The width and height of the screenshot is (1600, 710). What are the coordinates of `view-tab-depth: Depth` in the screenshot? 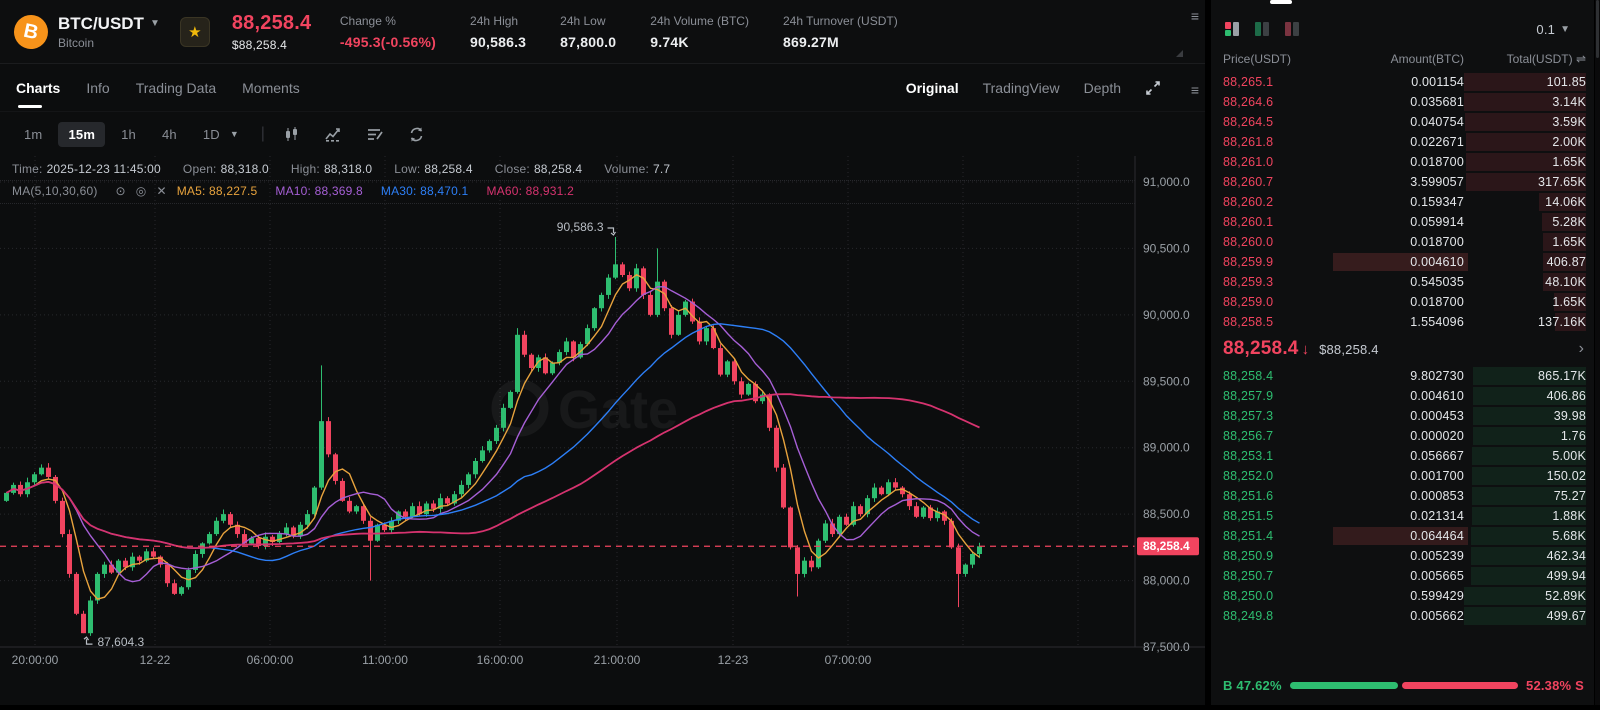 It's located at (1102, 88).